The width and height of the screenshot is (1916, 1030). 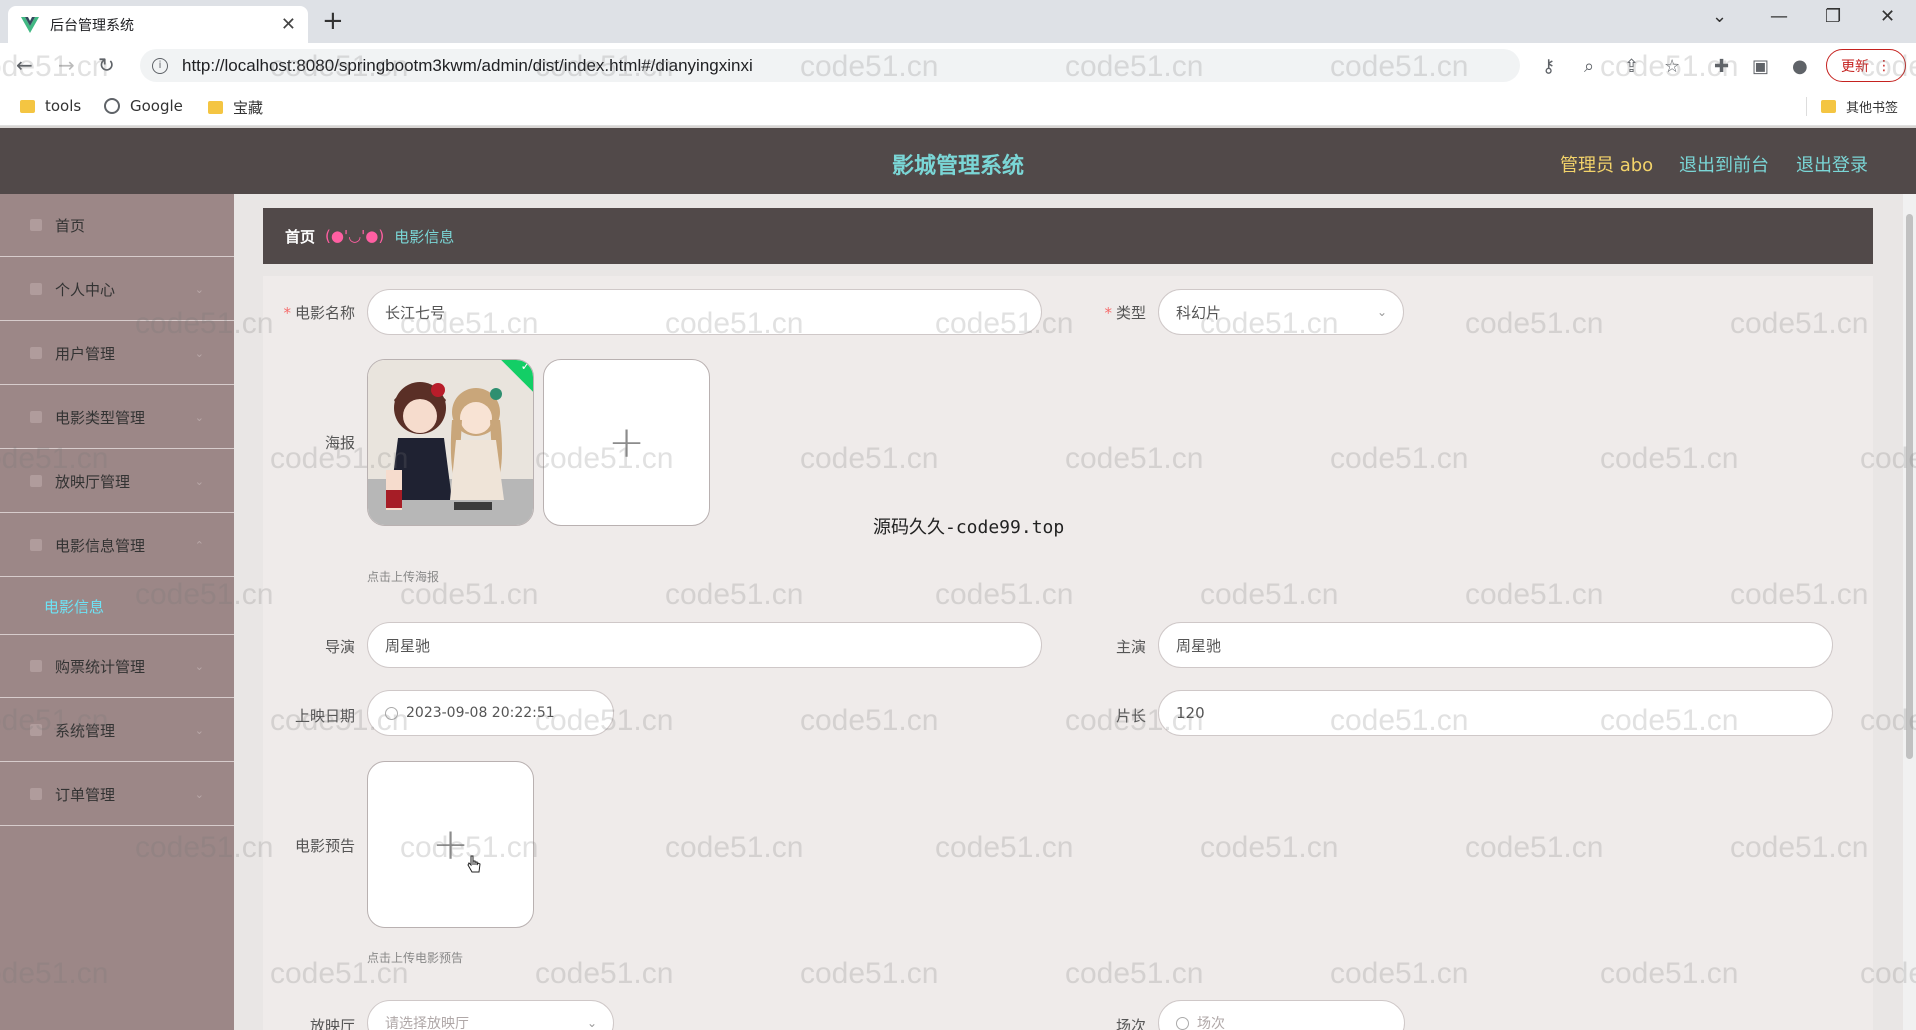 I want to click on movie-type-select: 科幻片 ⌄, so click(x=1281, y=312).